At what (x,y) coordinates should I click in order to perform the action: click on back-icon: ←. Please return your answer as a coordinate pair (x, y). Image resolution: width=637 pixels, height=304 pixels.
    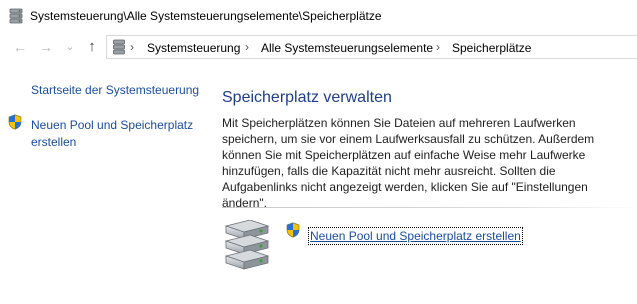
    Looking at the image, I should click on (20, 47).